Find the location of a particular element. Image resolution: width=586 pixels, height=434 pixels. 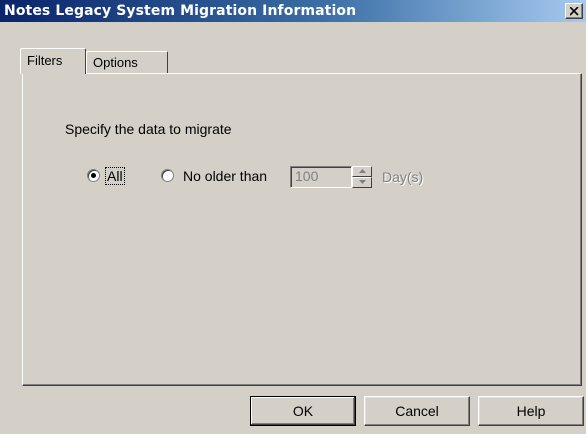

close-button is located at coordinates (574, 11).